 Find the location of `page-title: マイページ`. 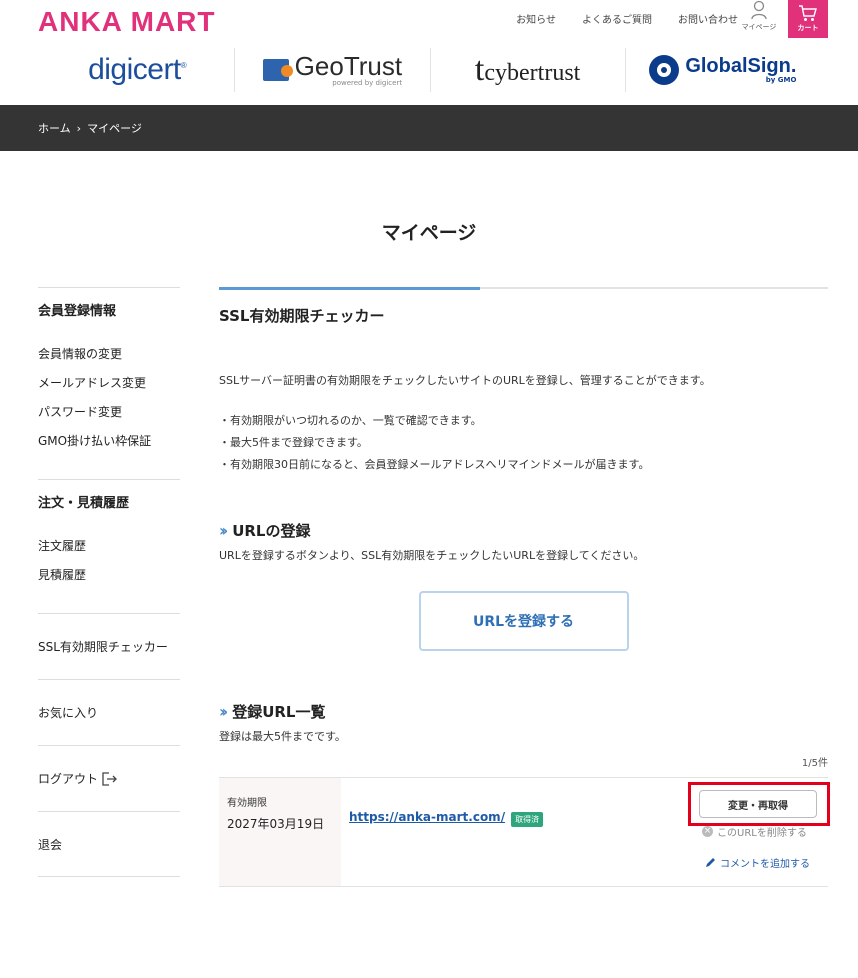

page-title: マイページ is located at coordinates (429, 233).